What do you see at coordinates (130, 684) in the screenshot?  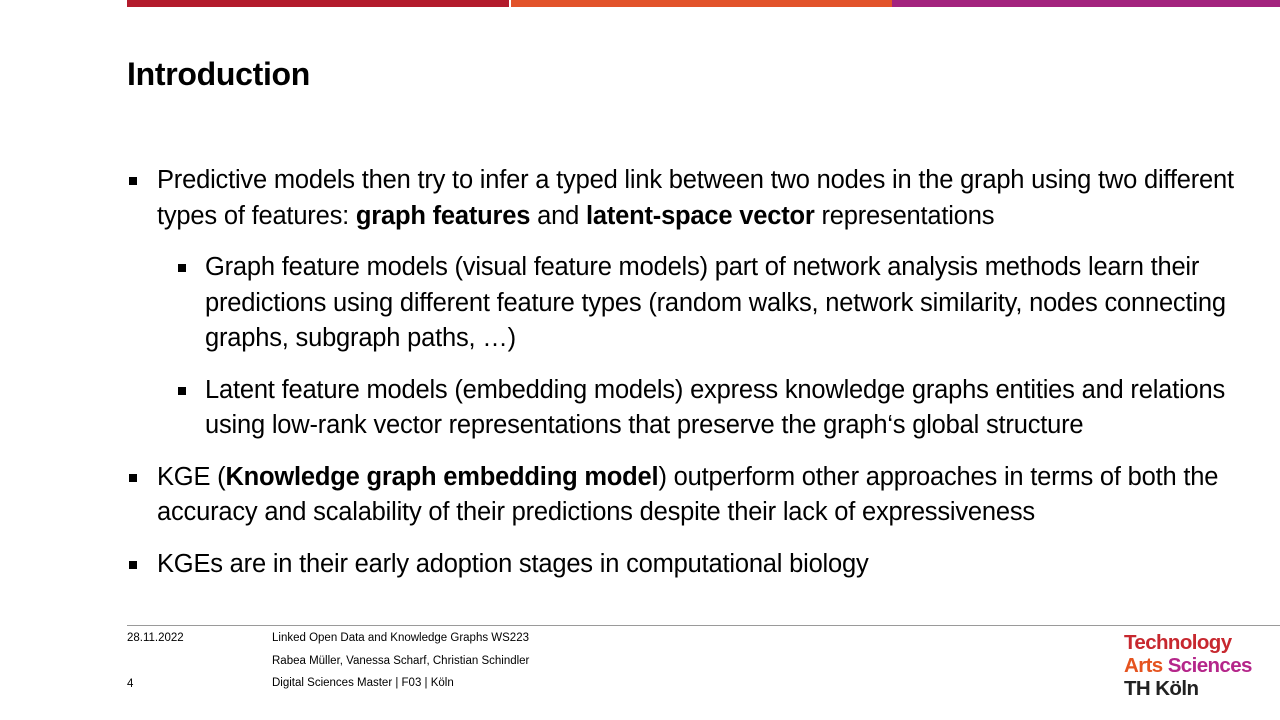 I see `page-number: 4` at bounding box center [130, 684].